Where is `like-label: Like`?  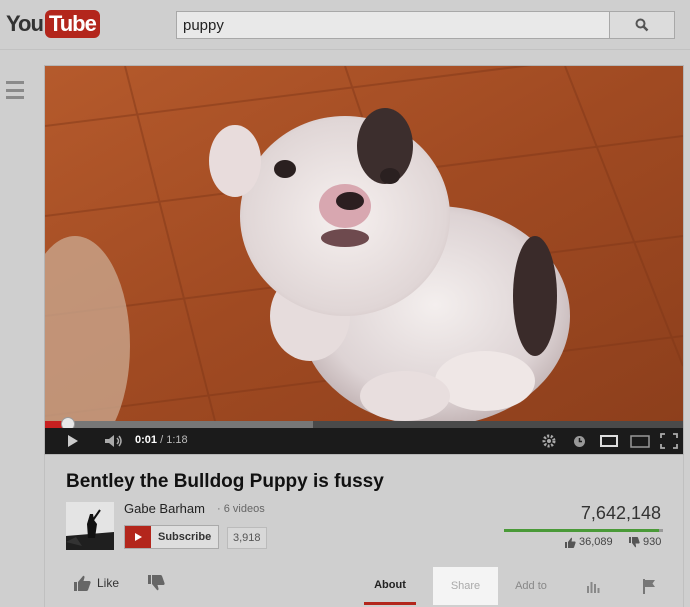
like-label: Like is located at coordinates (108, 583).